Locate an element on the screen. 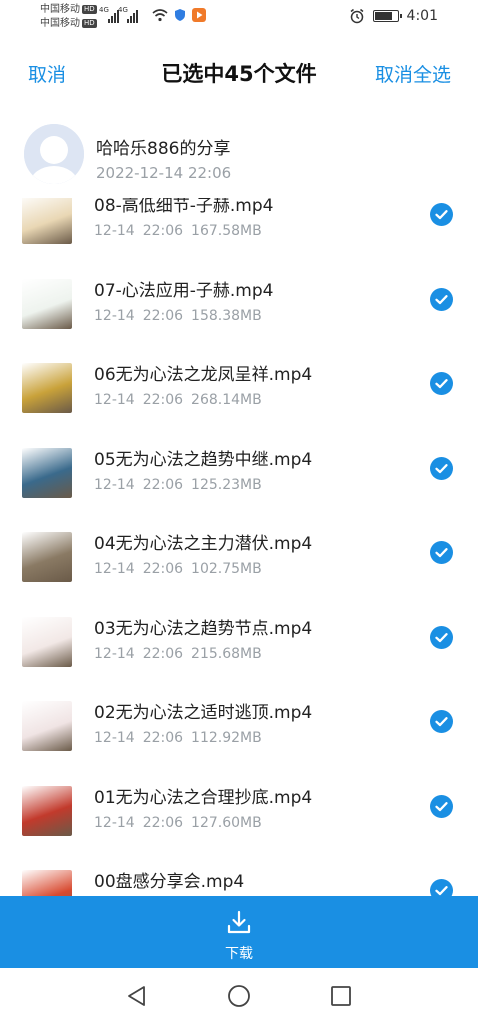 The width and height of the screenshot is (478, 1024). avatar is located at coordinates (54, 154).